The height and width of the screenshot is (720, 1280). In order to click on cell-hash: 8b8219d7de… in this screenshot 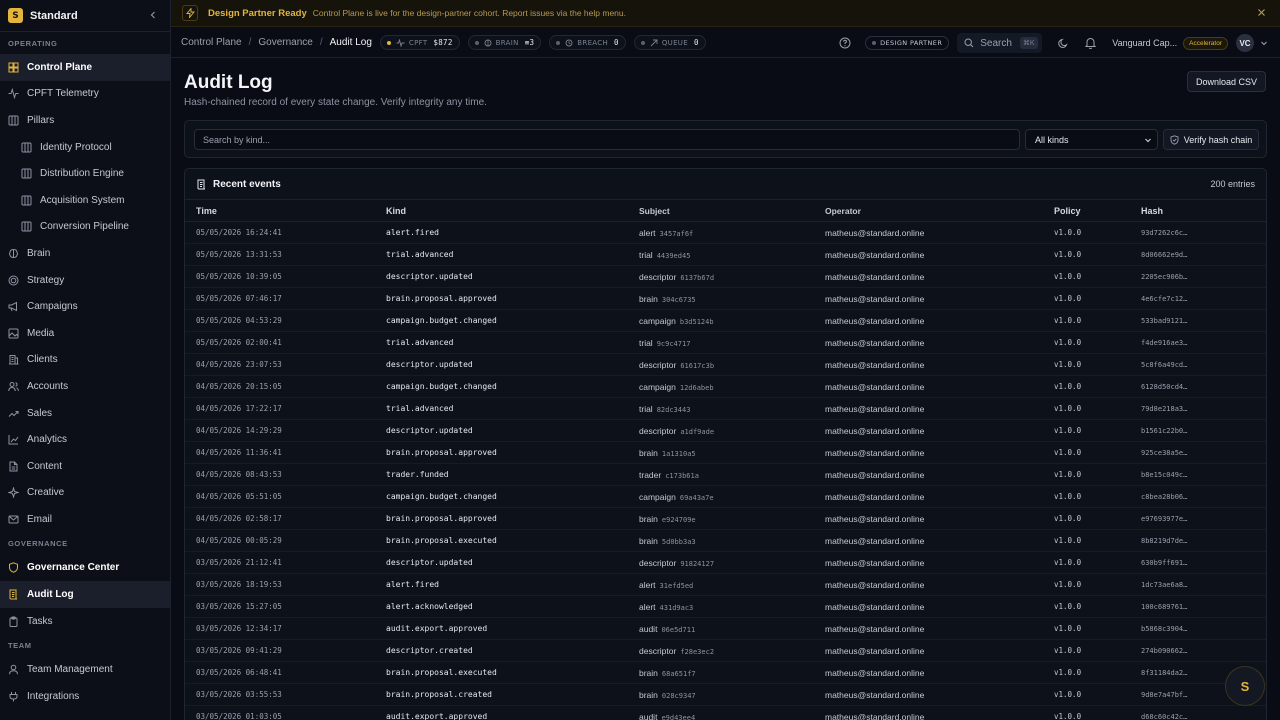, I will do `click(1191, 541)`.